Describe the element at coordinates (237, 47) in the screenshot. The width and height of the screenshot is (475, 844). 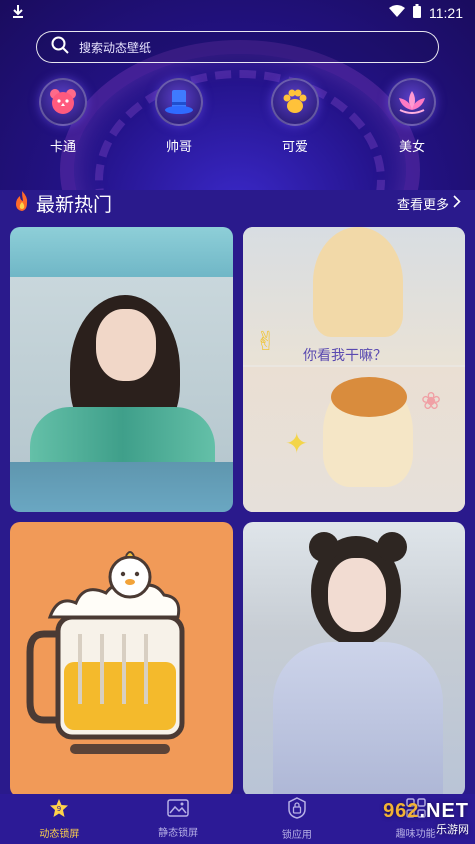
I see `search-input: 搜索动态壁纸` at that location.